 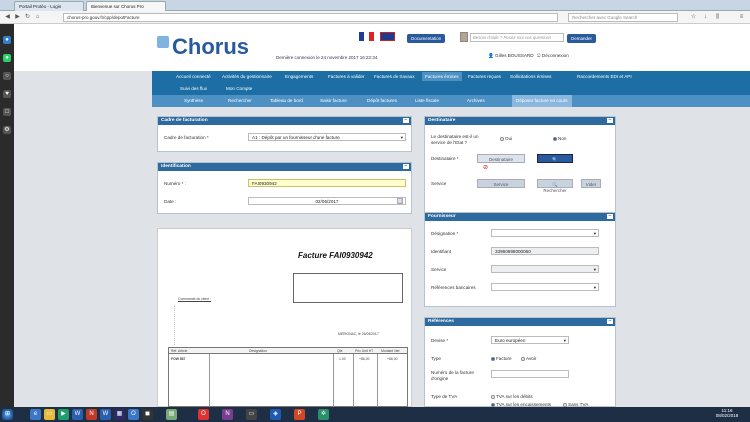 What do you see at coordinates (119, 414) in the screenshot?
I see `app-icon: ▦` at bounding box center [119, 414].